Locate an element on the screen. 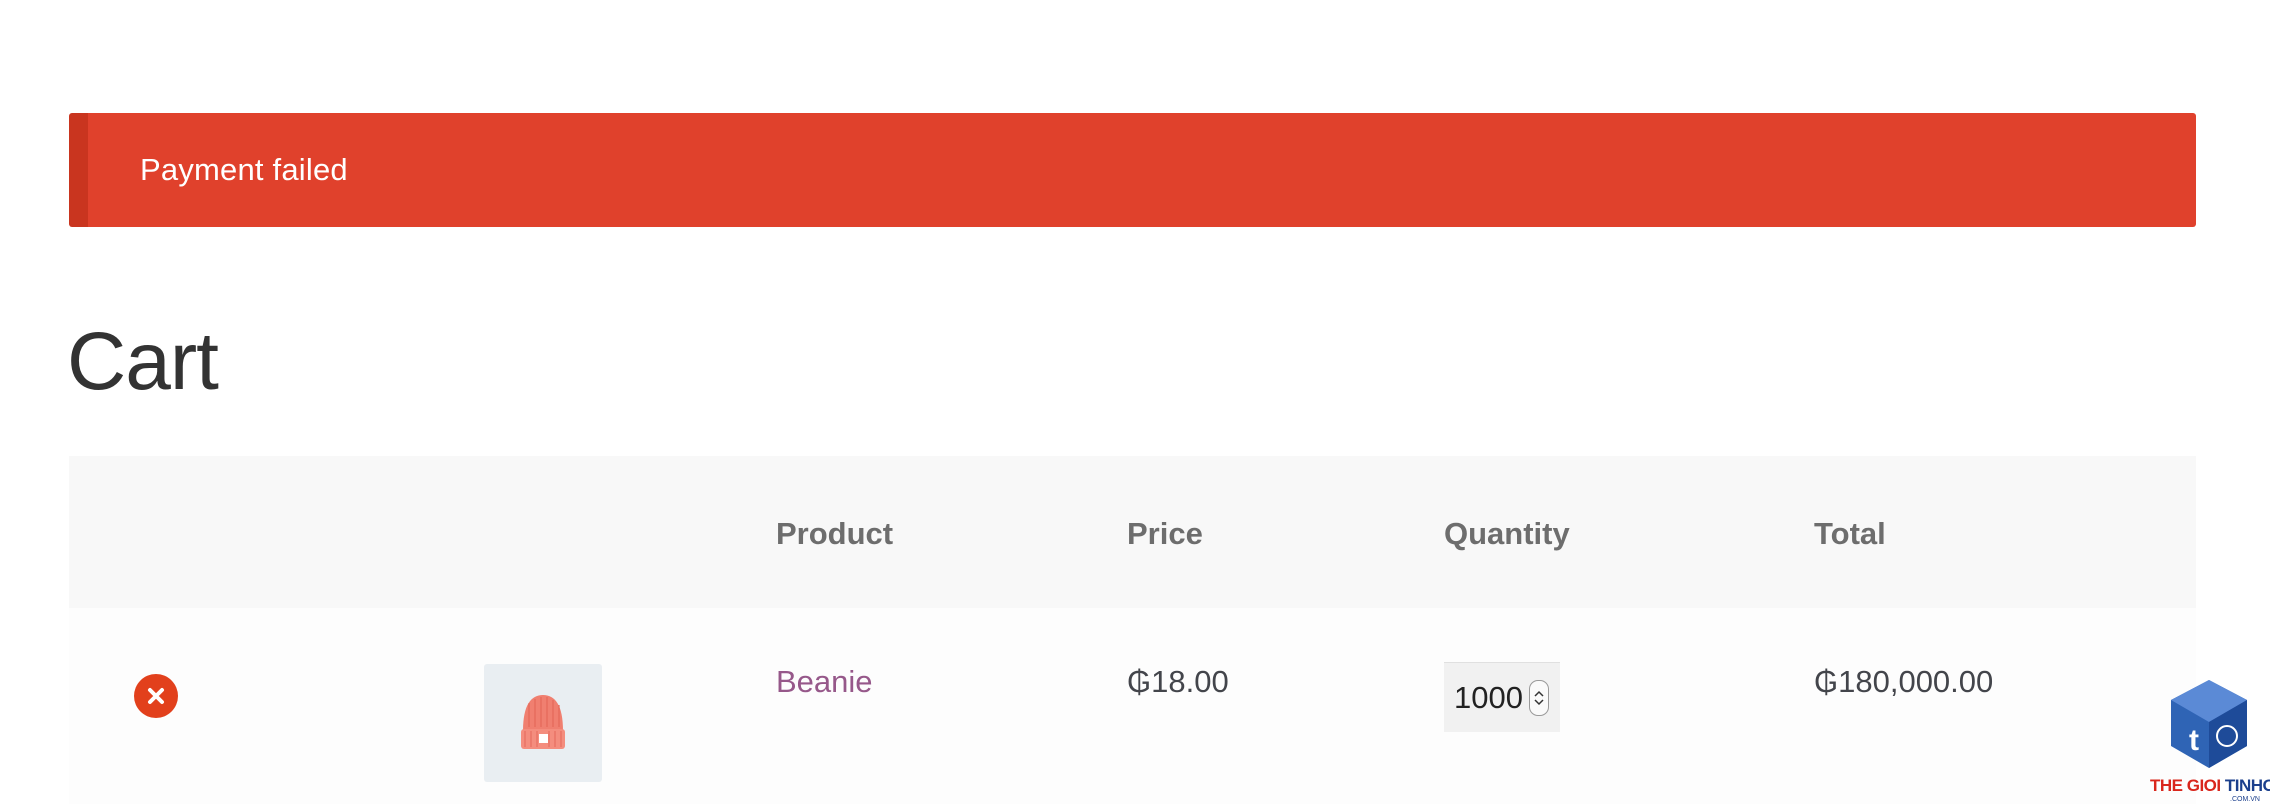  svg-text: t is located at coordinates (2194, 740).